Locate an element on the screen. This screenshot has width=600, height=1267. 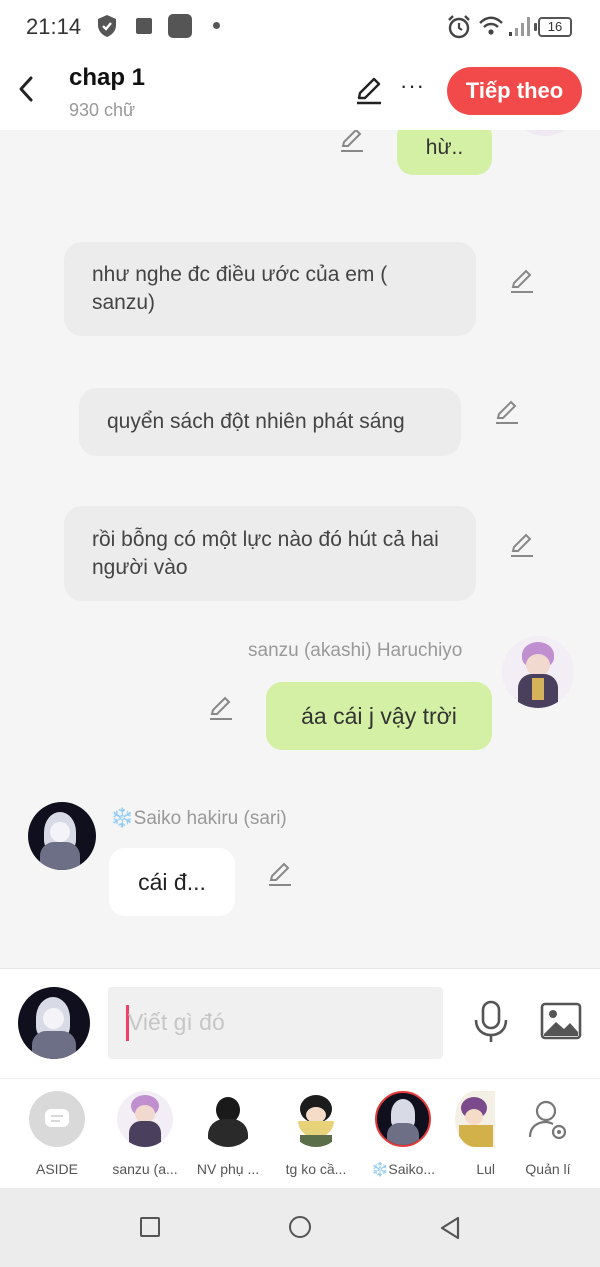
sender-name: ❄️Saiko hakiru (sari) is located at coordinates (198, 818).